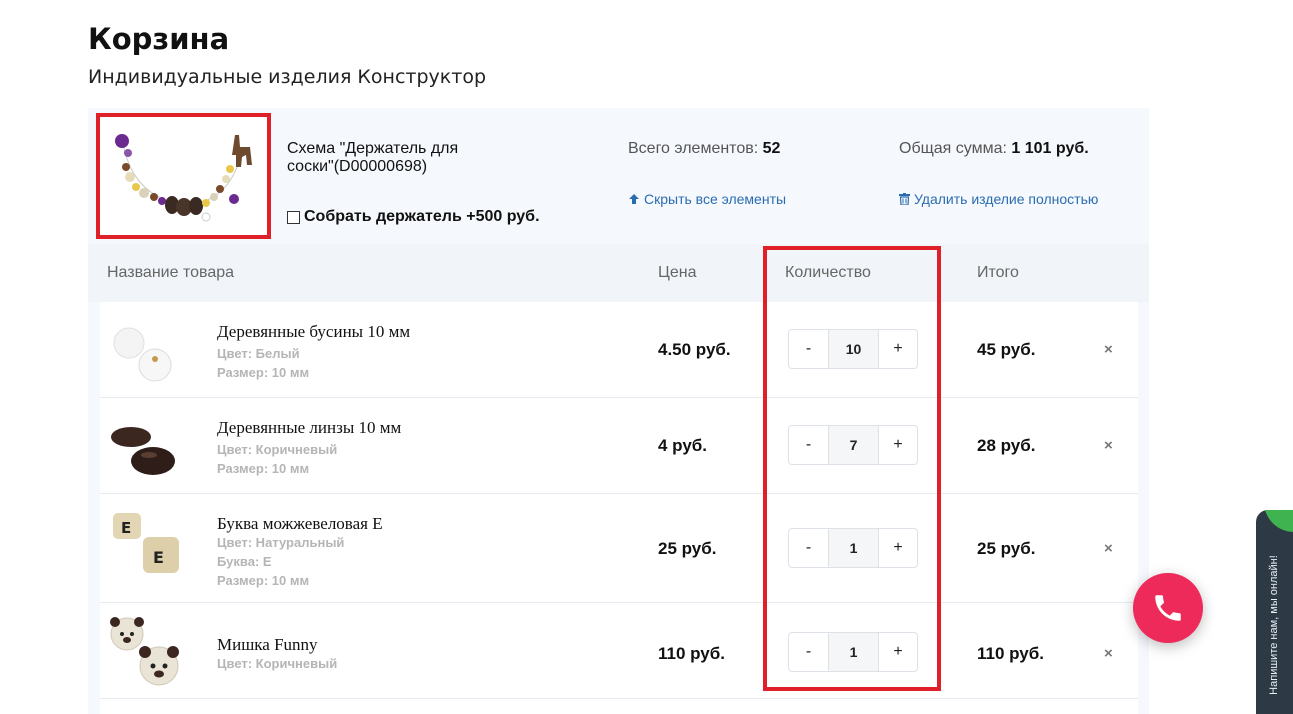 The image size is (1293, 714). What do you see at coordinates (277, 459) in the screenshot?
I see `item-props: Цвет: Коричневый Размер: 10 мм` at bounding box center [277, 459].